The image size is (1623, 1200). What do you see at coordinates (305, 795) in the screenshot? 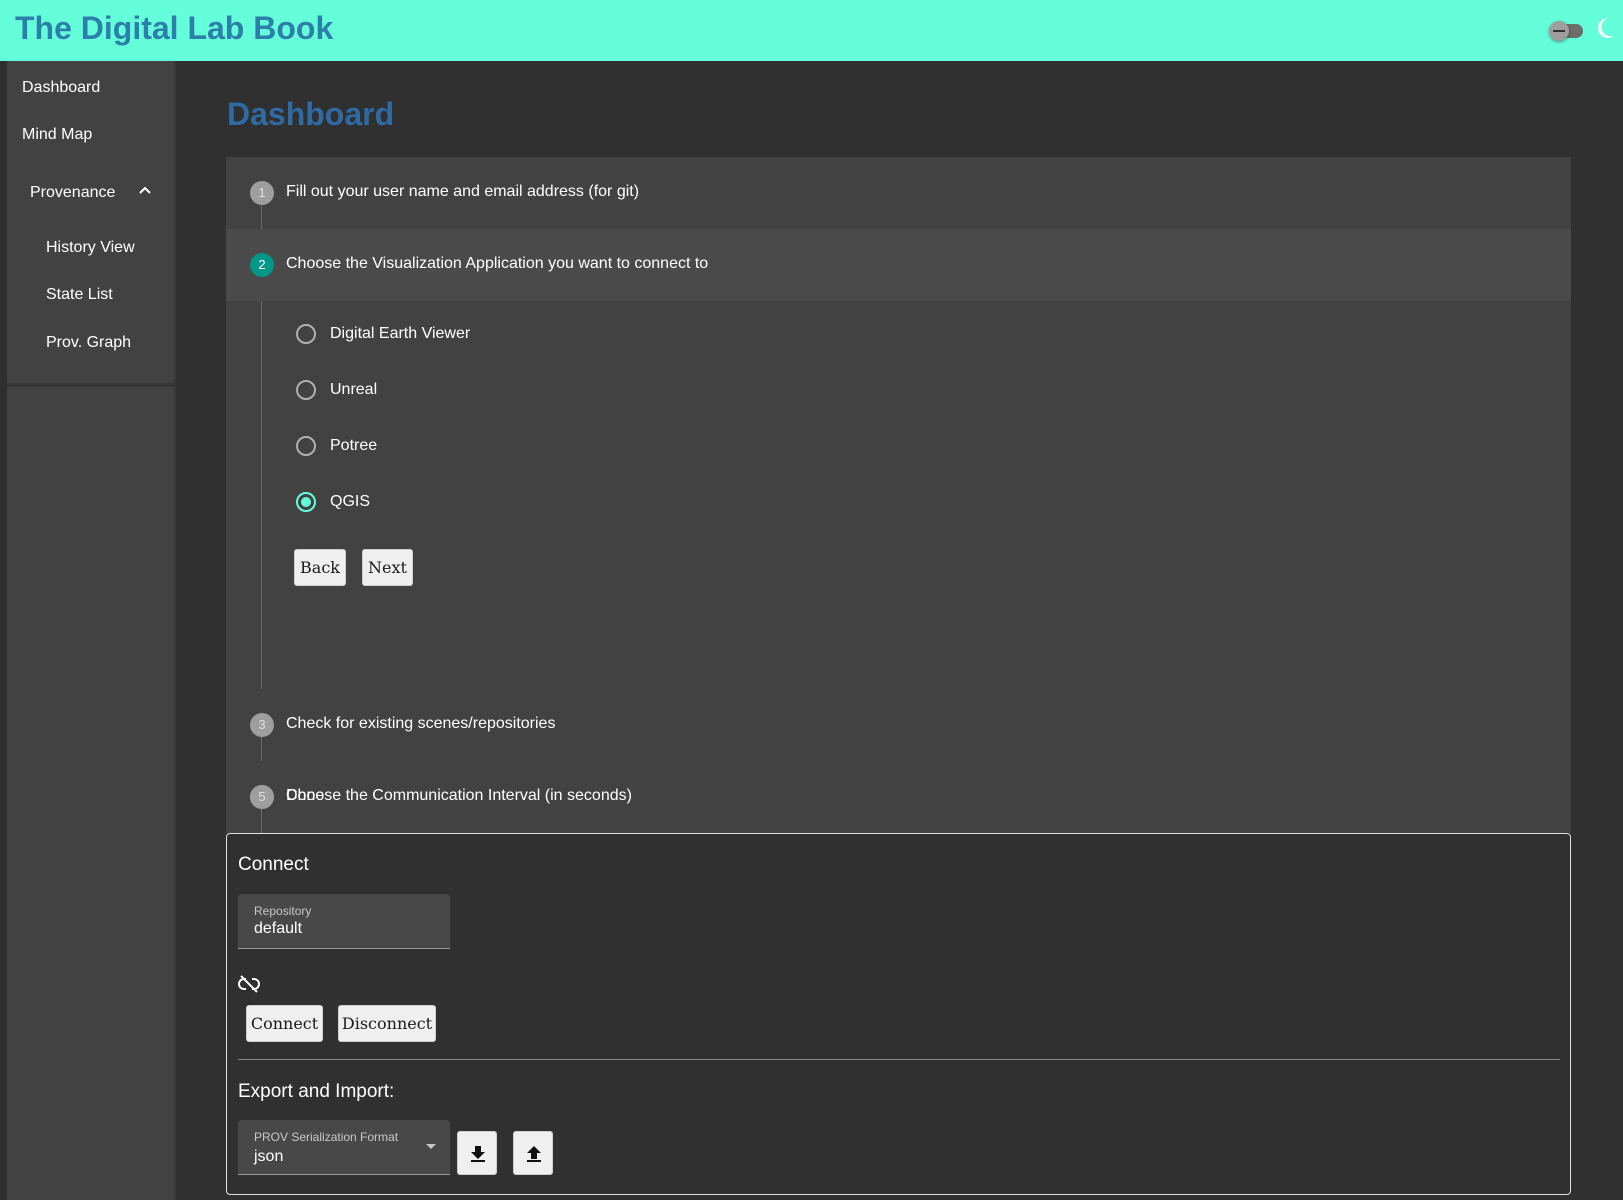
I see `step-label: Done` at bounding box center [305, 795].